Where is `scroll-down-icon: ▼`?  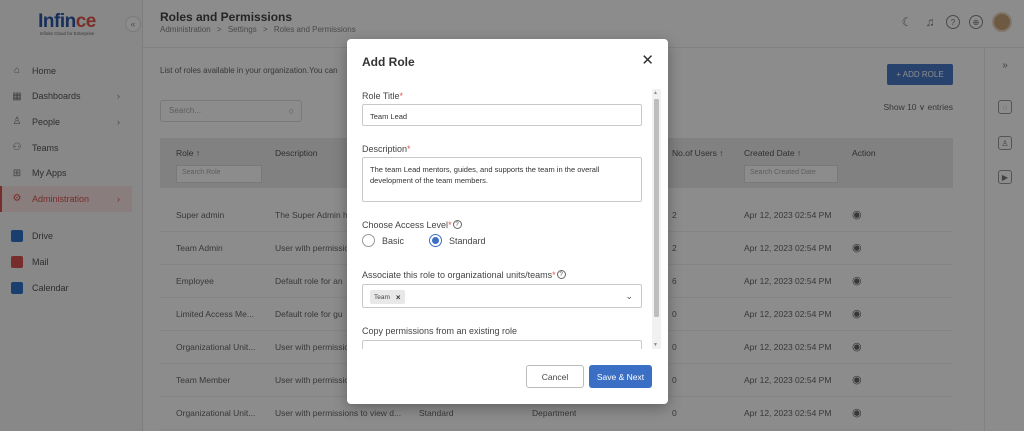 scroll-down-icon: ▼ is located at coordinates (655, 345).